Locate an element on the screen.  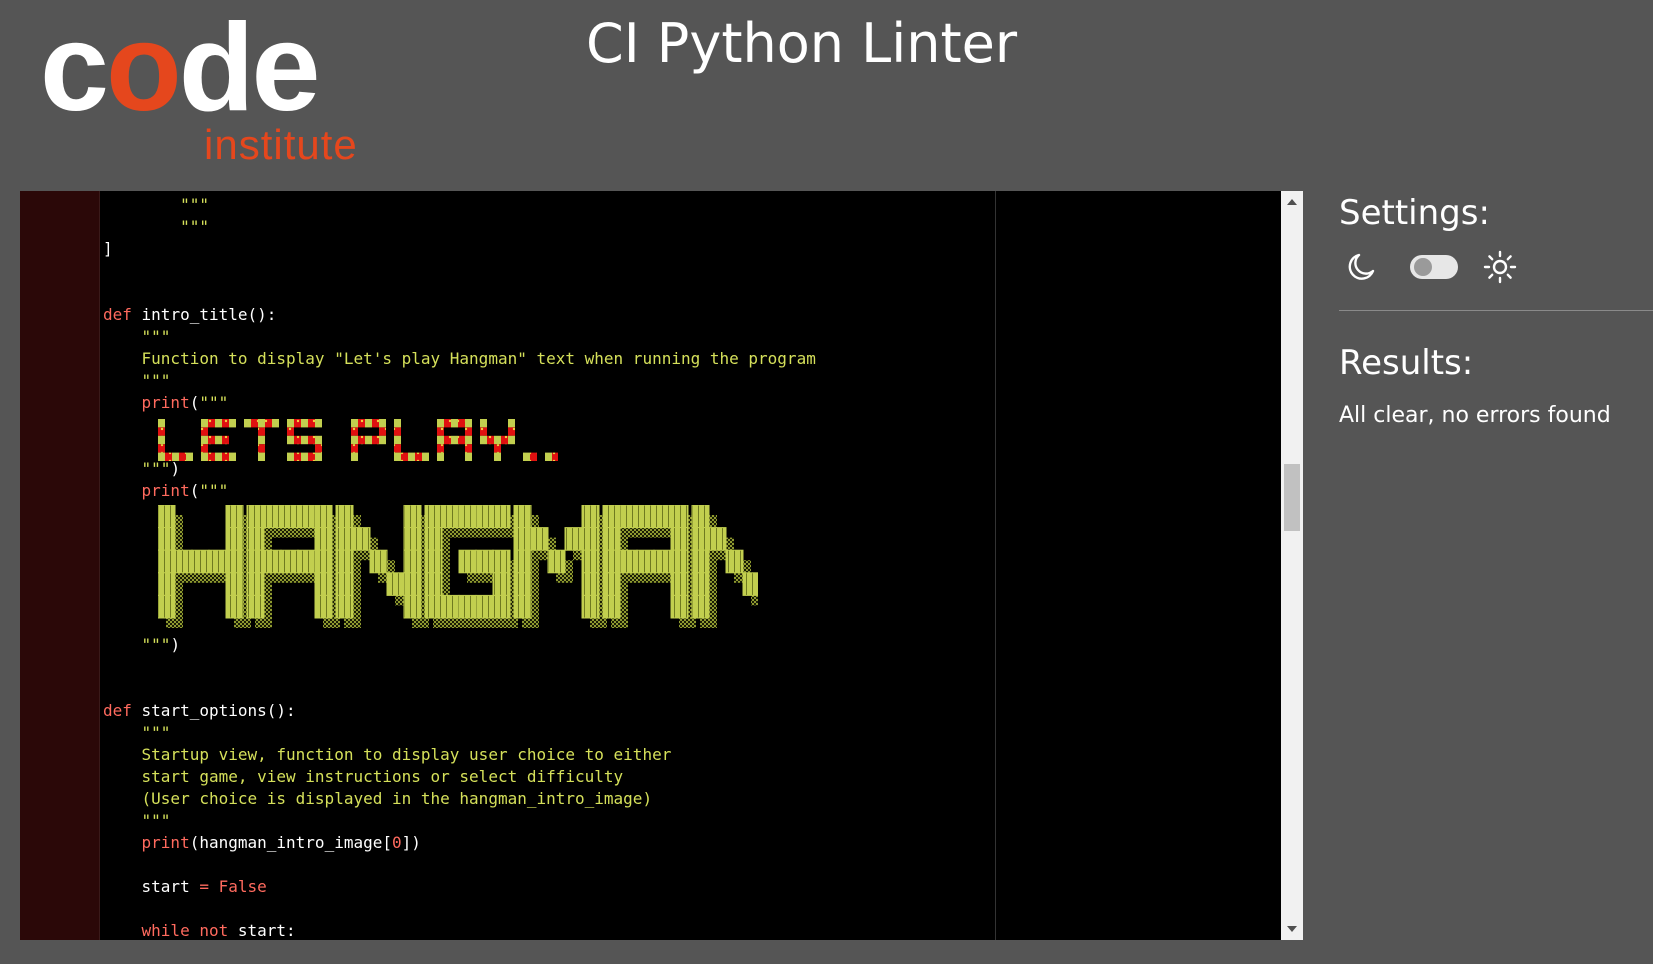
code-line: 125 """ is located at coordinates (697, 227).